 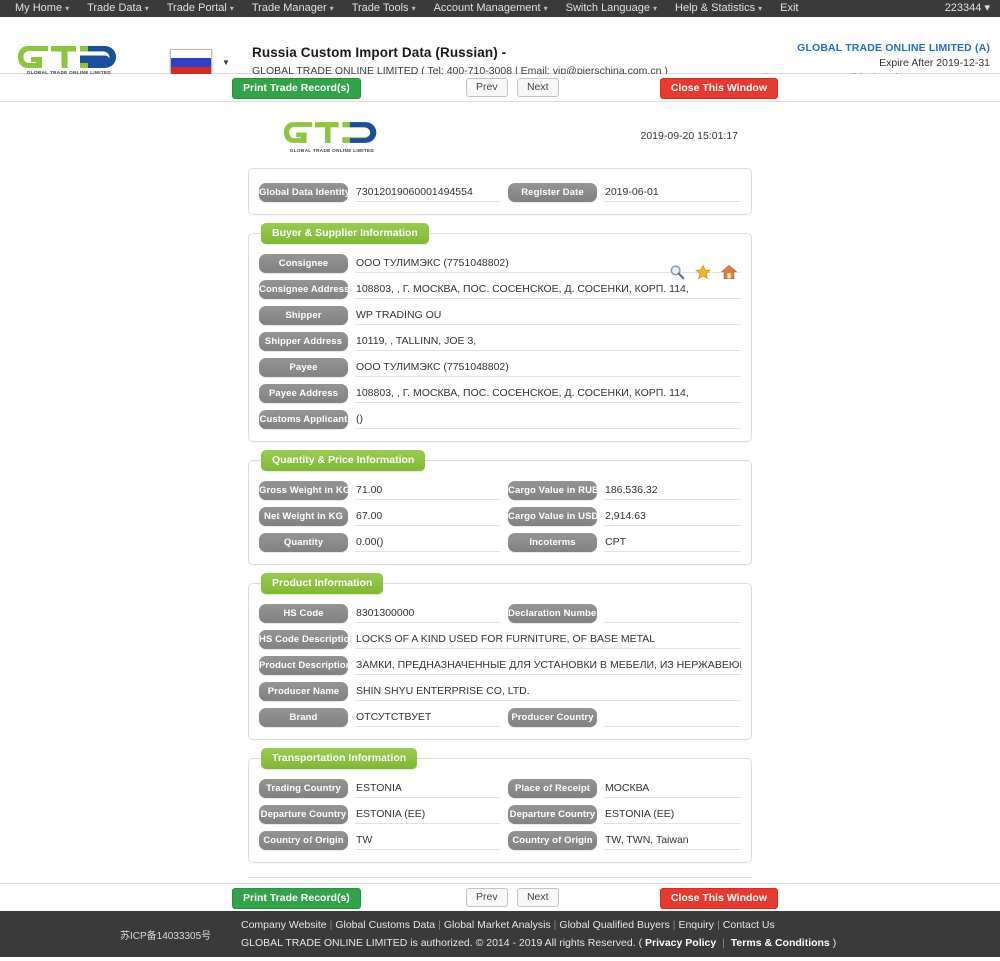 What do you see at coordinates (487, 87) in the screenshot?
I see `prev-button: Prev` at bounding box center [487, 87].